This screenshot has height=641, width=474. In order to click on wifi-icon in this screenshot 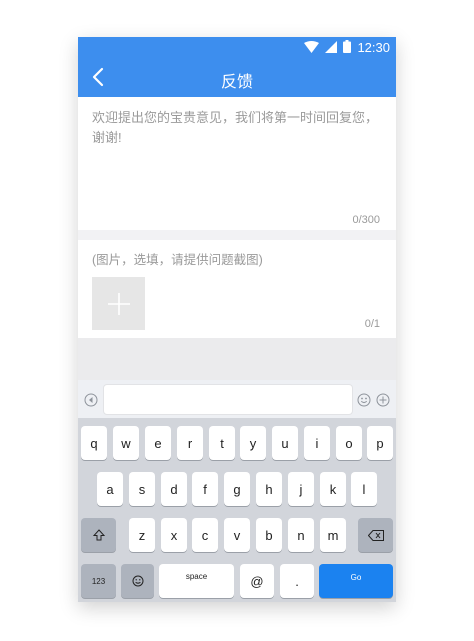, I will do `click(312, 48)`.